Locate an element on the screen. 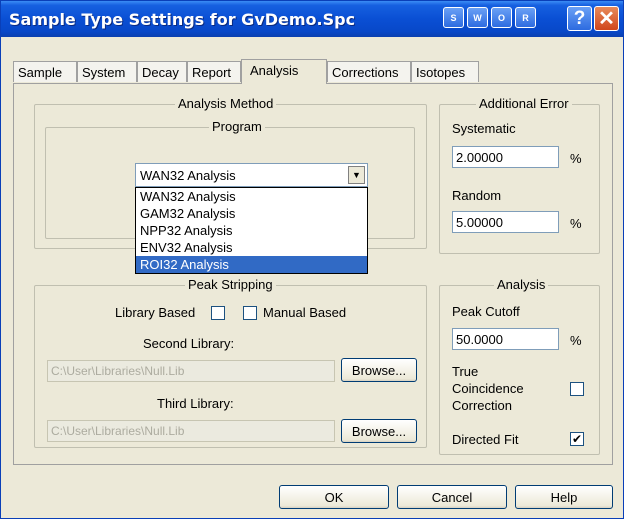 The width and height of the screenshot is (624, 519). manual-based-checkbox is located at coordinates (250, 313).